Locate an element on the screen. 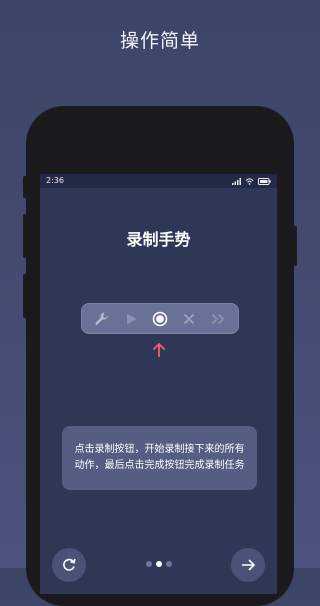  instruction-text: 点击录制按钮，开始录制接下来的所有动作，最后点击完成按钮完成录制任务 is located at coordinates (159, 457).